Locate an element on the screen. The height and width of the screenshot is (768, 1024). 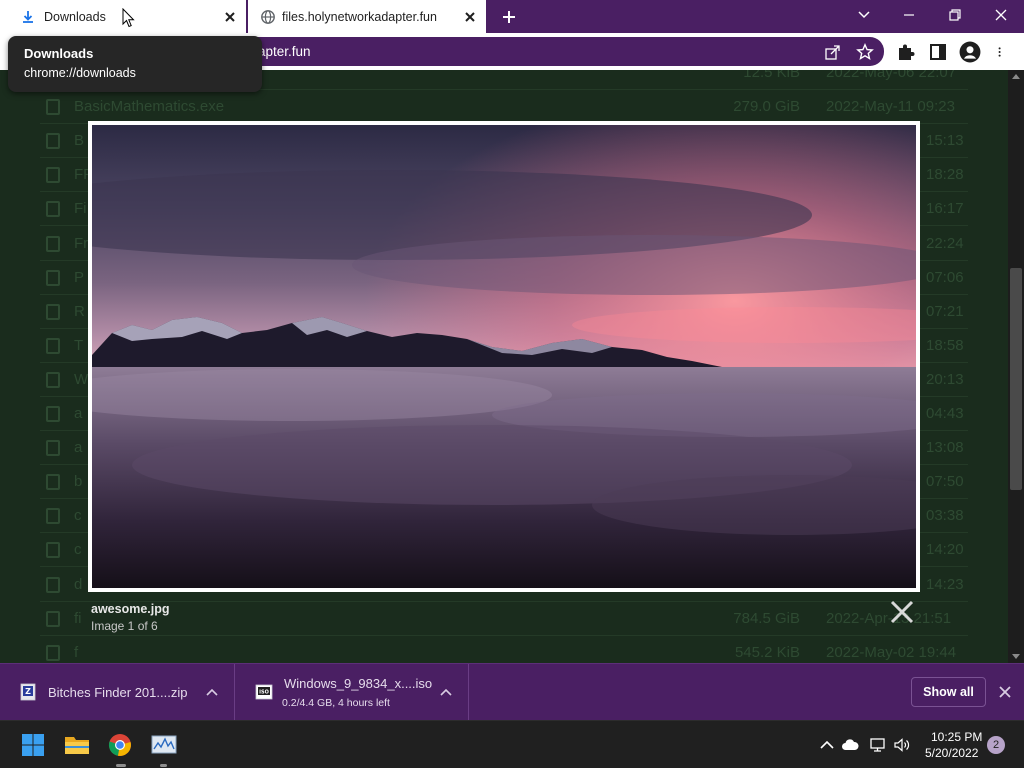
table-row: f 545.2 KiB 2022-May-02 19:44 is located at coordinates (504, 649).